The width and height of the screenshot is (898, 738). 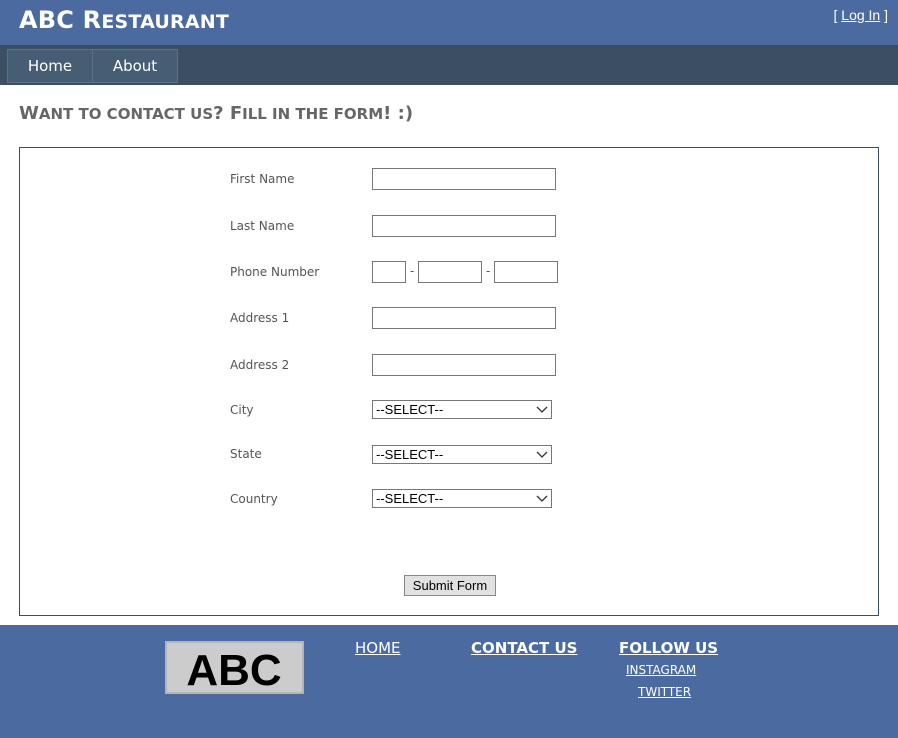 I want to click on page-heading: WANT TO CONTACT US? FILL IN THE FORM! :), so click(x=216, y=113).